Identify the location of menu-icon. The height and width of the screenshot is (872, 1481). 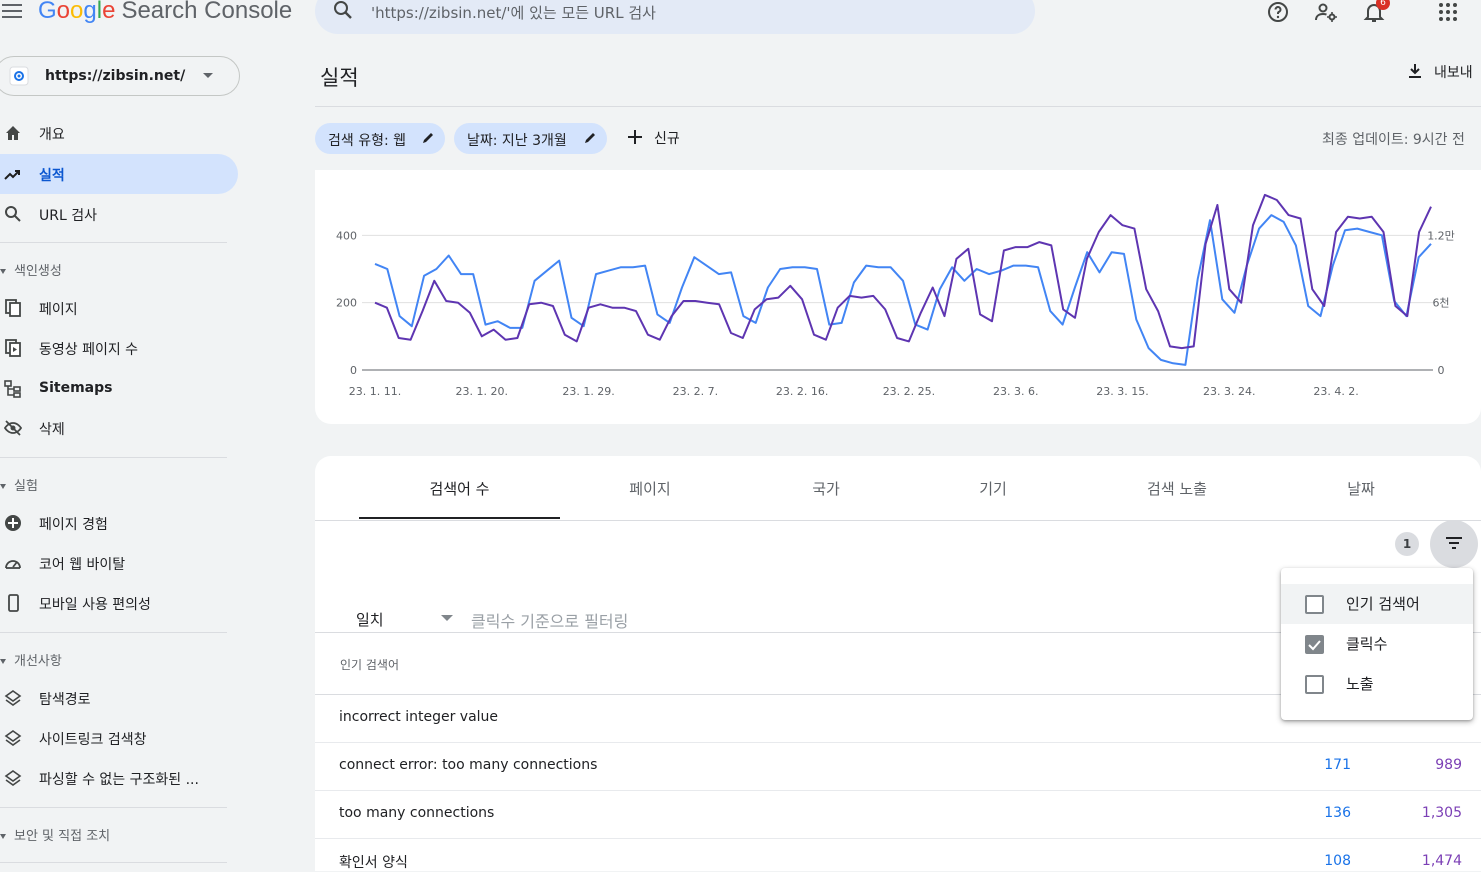
(13, 11).